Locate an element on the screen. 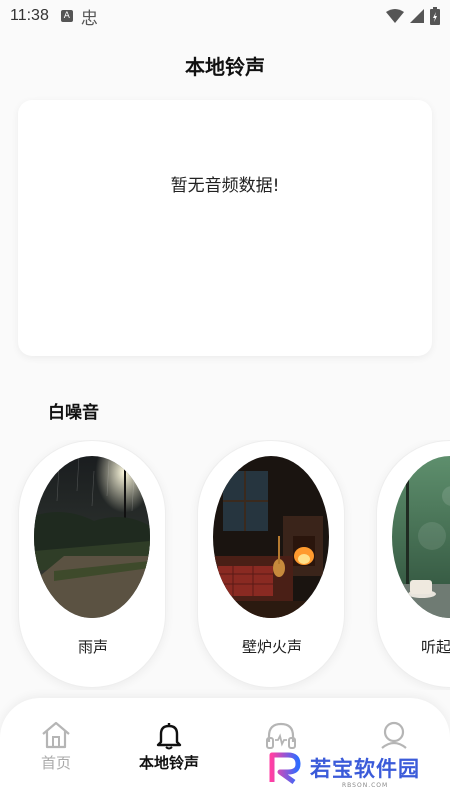 This screenshot has height=800, width=450. white-noise-card-rain: 雨声 is located at coordinates (92, 564).